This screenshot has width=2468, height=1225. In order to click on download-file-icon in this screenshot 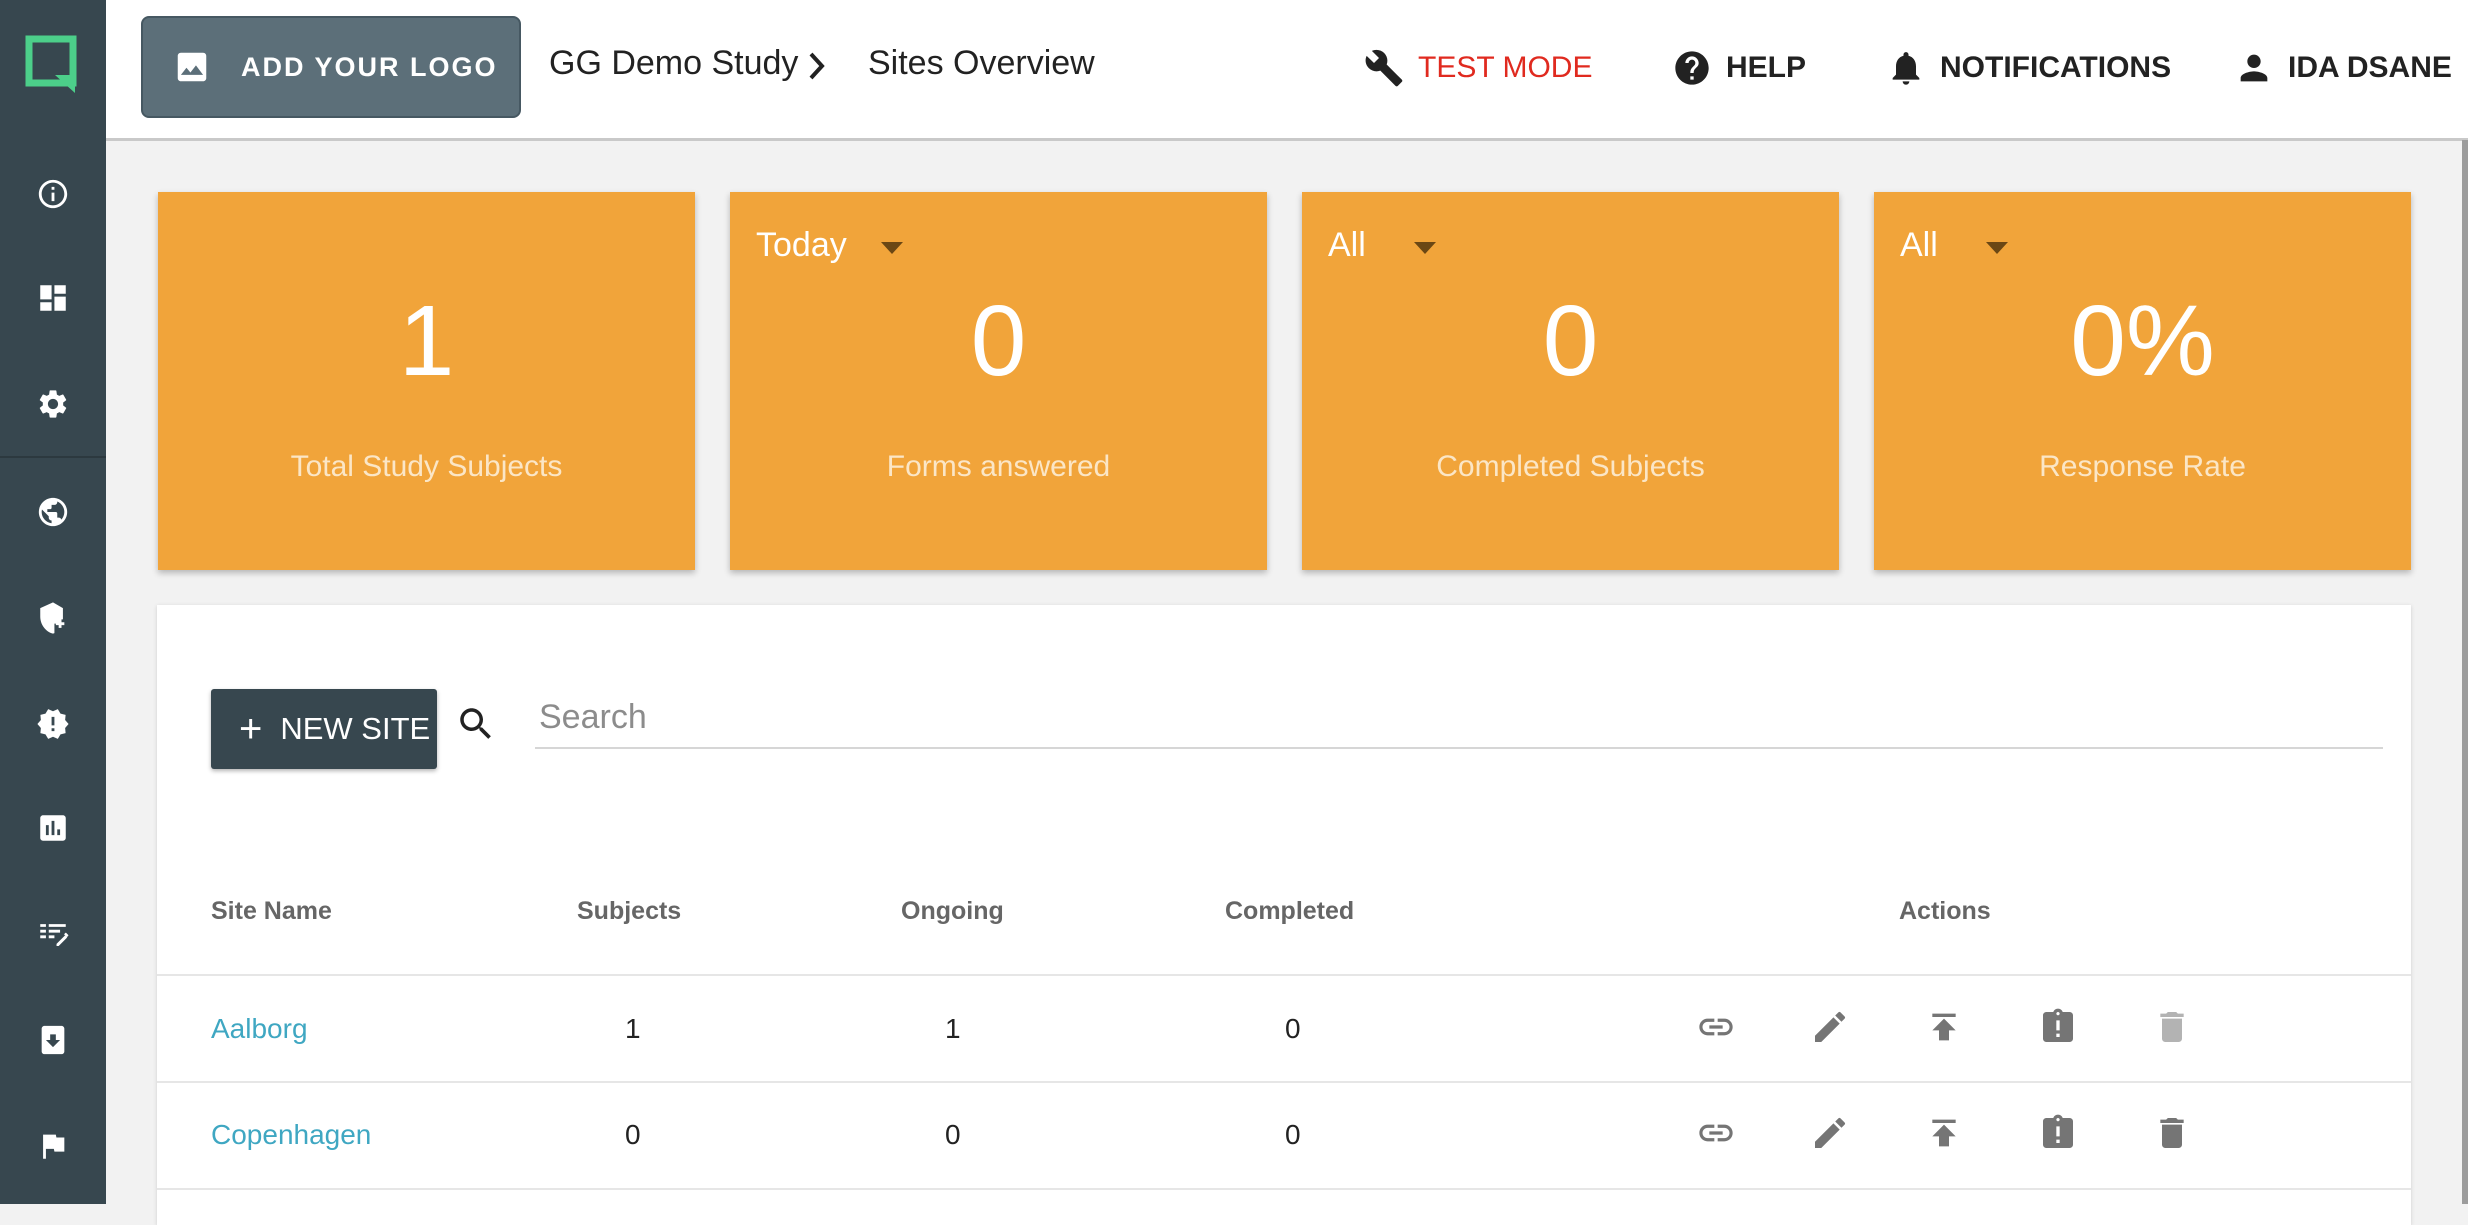, I will do `click(53, 1040)`.